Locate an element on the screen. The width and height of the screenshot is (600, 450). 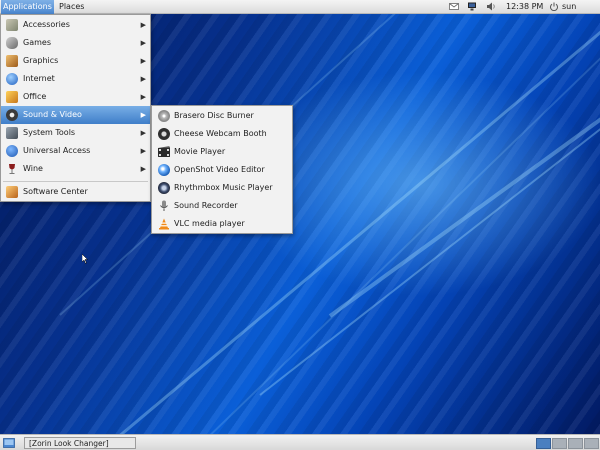
menu-item-label: Office is located at coordinates (35, 96).